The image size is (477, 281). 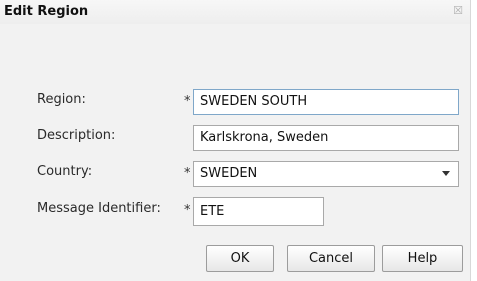 I want to click on title-bar: Edit Region ☒, so click(x=235, y=12).